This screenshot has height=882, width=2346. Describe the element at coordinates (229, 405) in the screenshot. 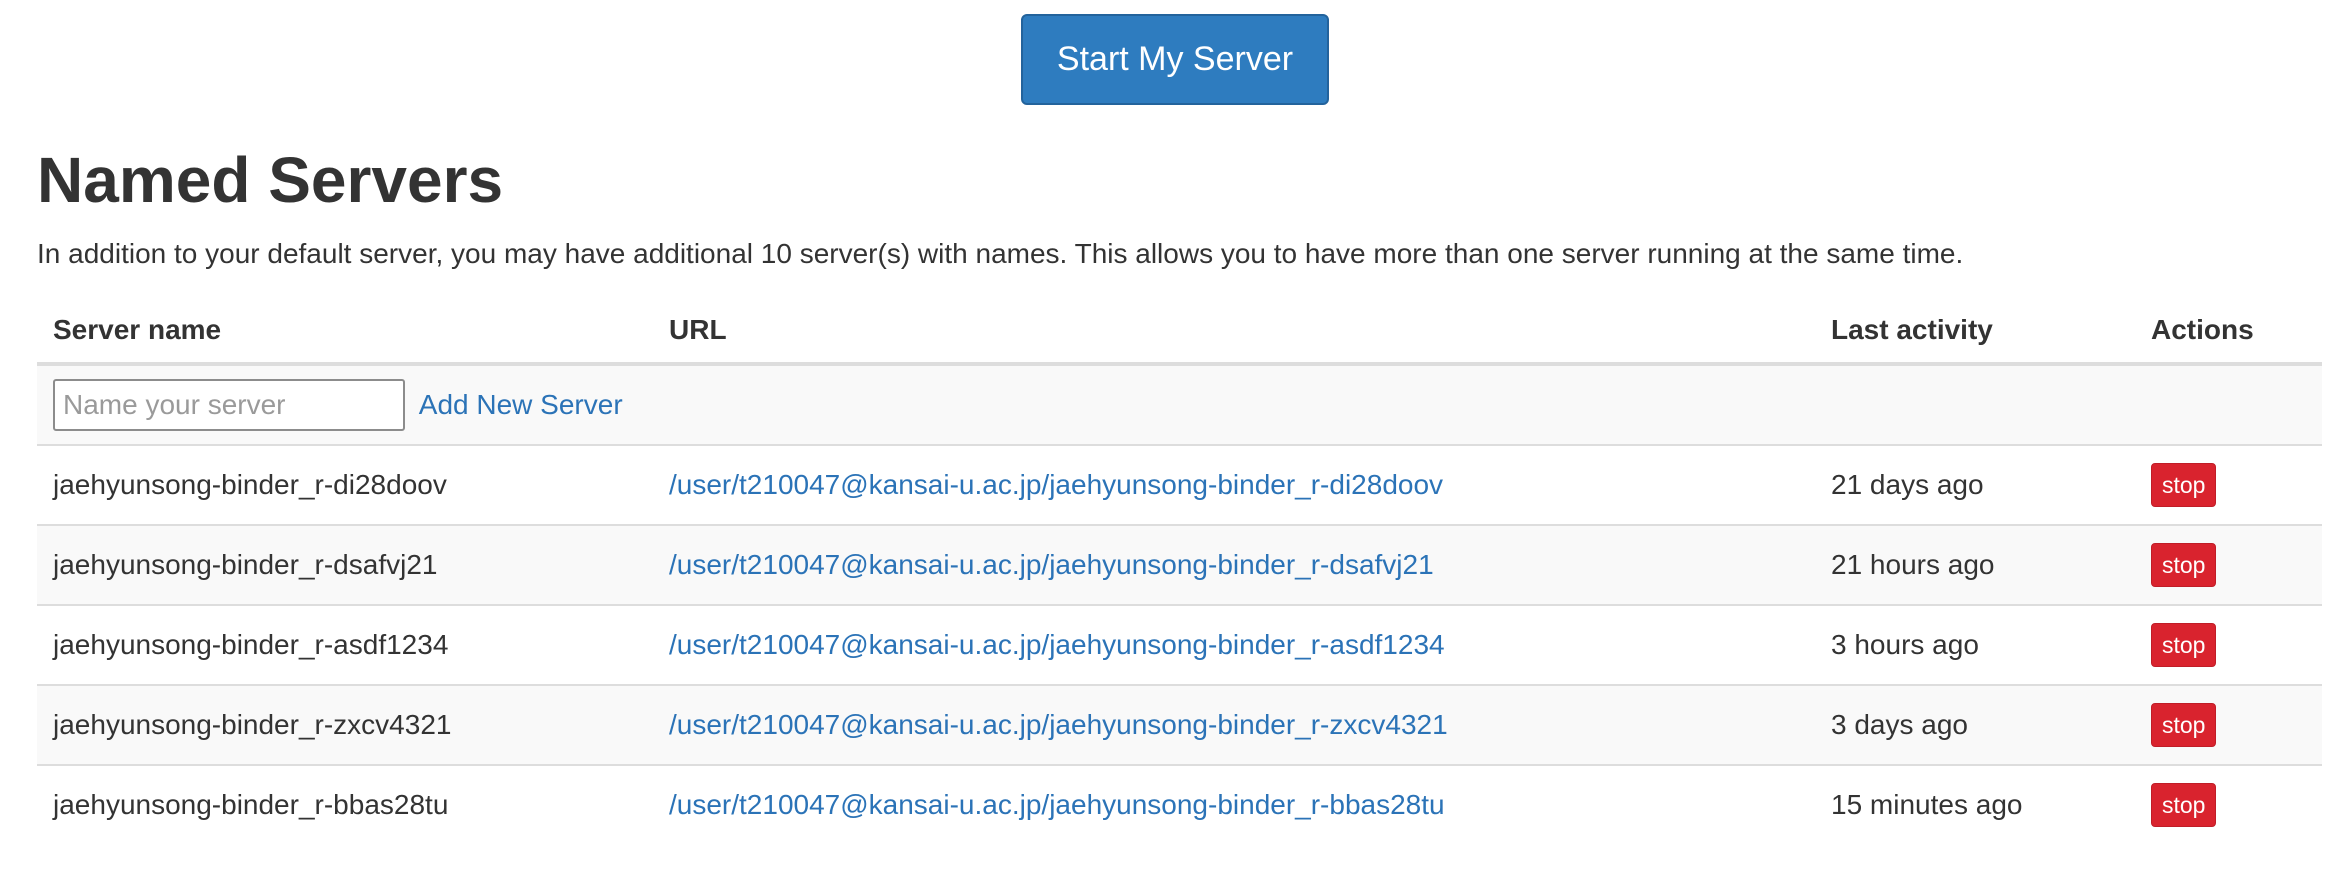

I see `server-name-input` at that location.